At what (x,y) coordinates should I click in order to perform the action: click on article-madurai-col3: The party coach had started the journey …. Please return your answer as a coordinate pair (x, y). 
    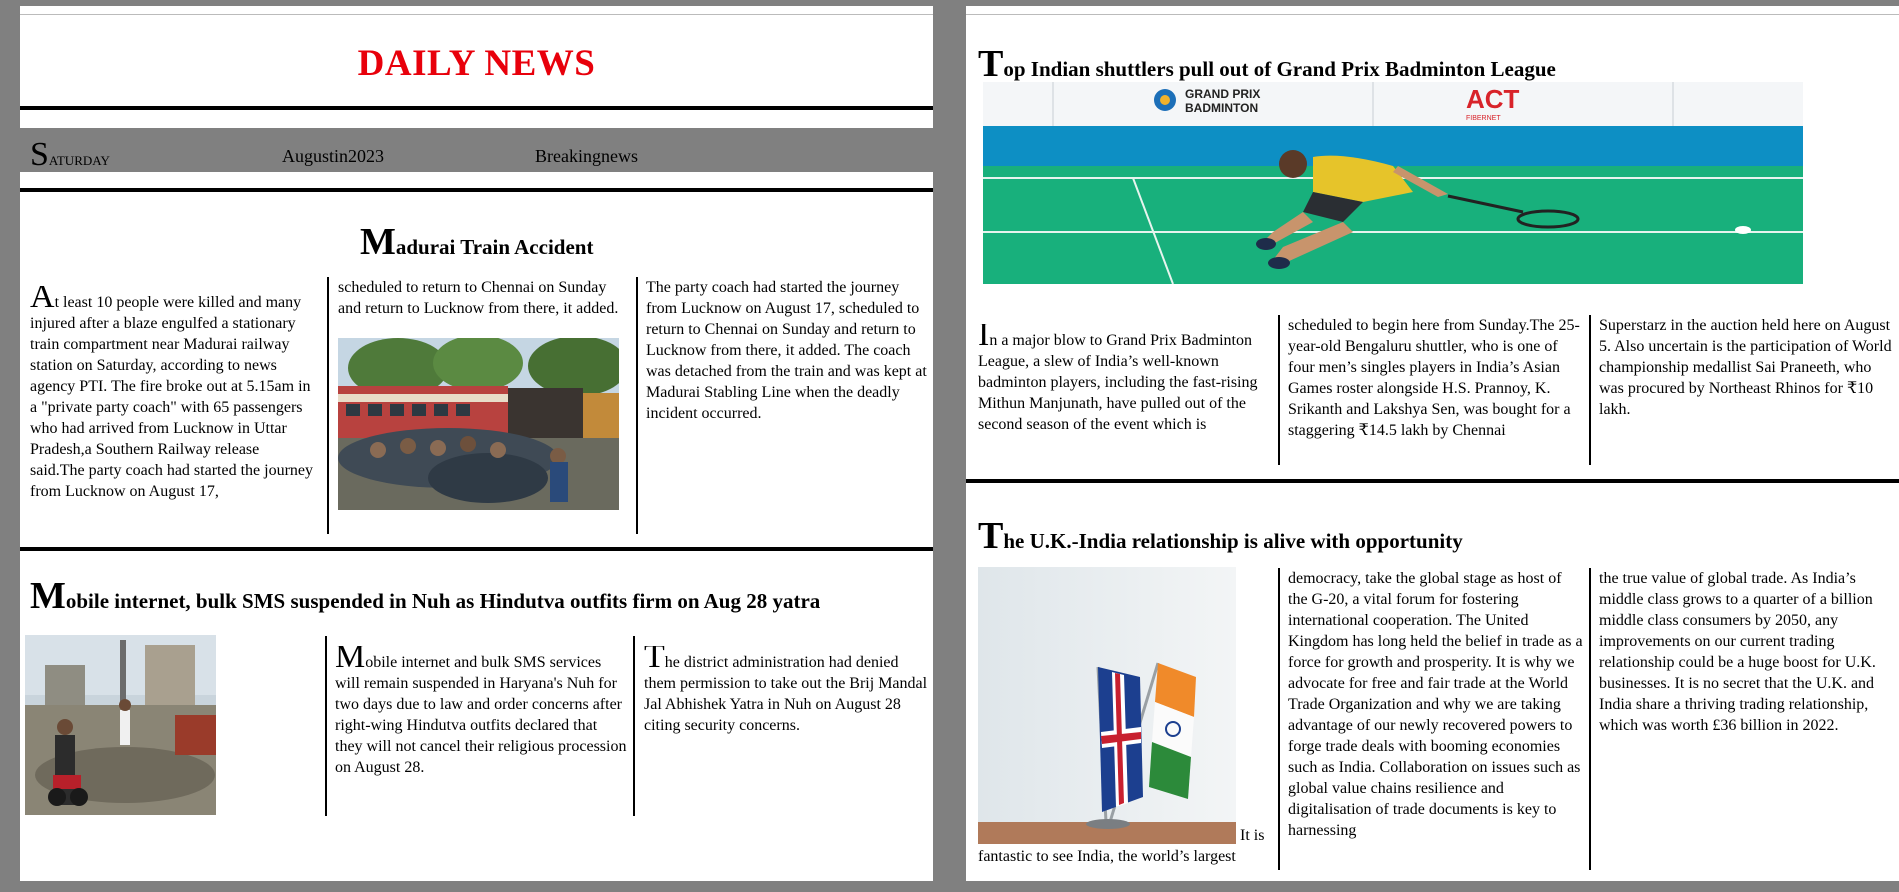
    Looking at the image, I should click on (786, 350).